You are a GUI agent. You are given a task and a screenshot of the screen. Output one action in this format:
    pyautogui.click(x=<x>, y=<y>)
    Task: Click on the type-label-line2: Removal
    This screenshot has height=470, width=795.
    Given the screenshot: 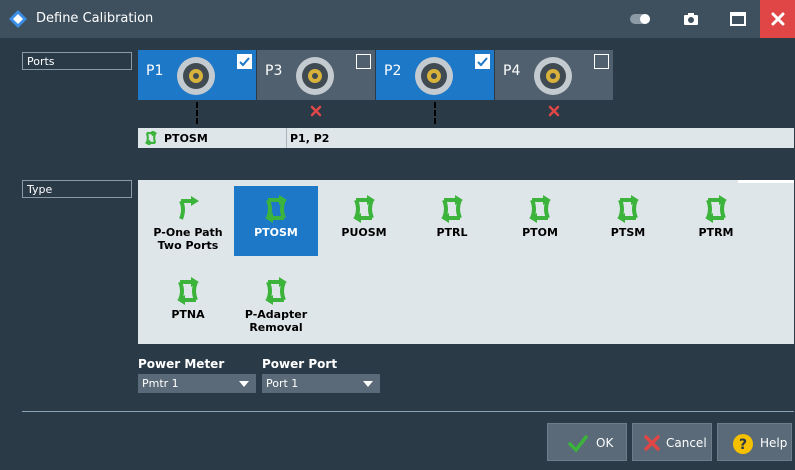 What is the action you would take?
    pyautogui.click(x=276, y=327)
    